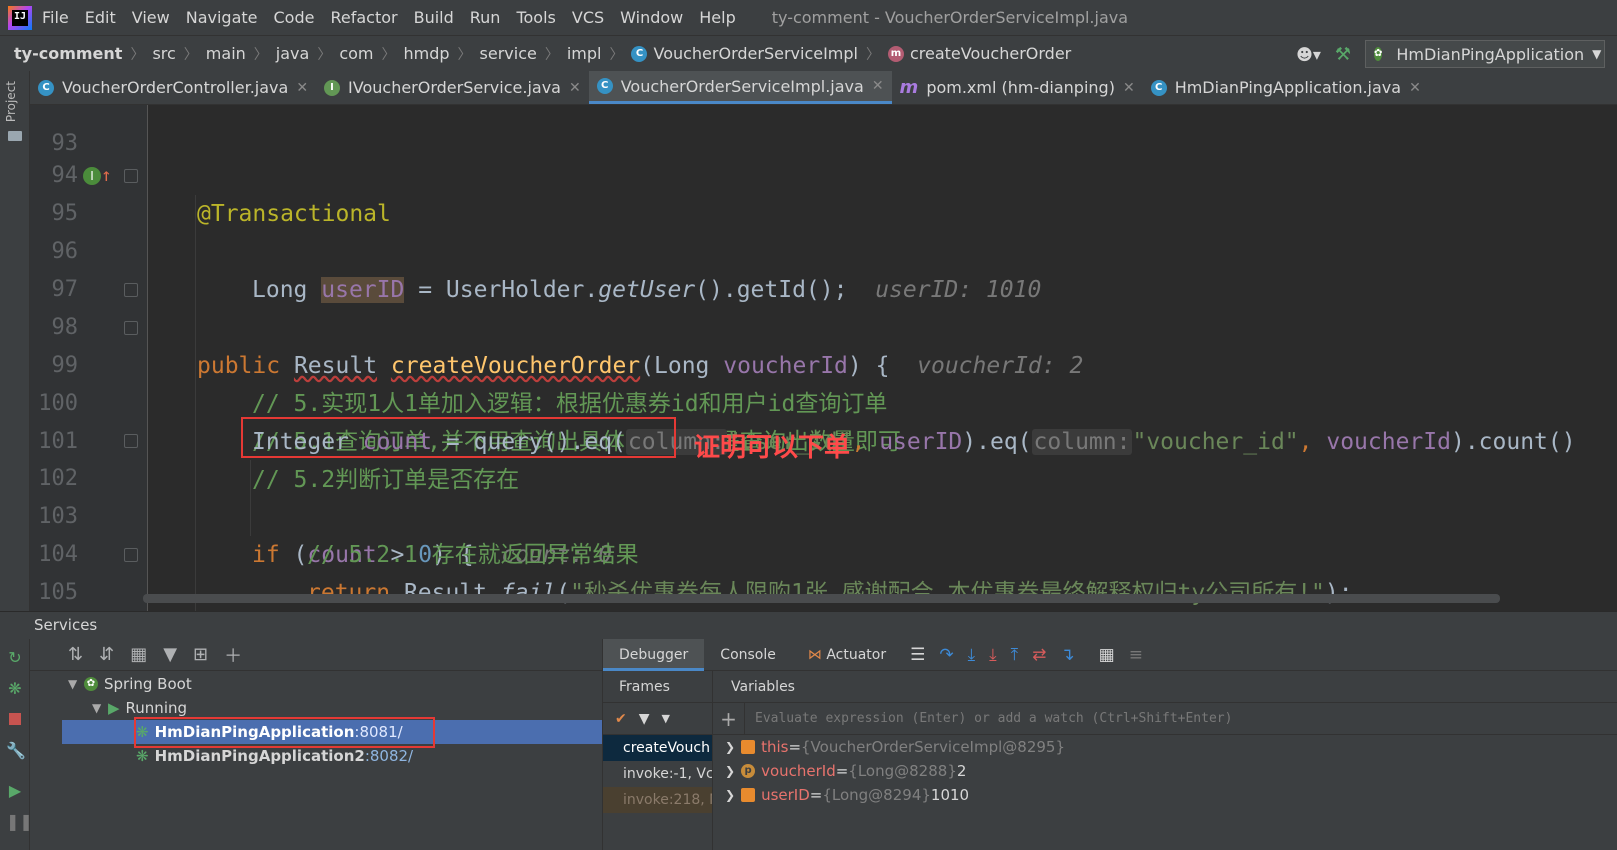 This screenshot has width=1617, height=850. What do you see at coordinates (1107, 655) in the screenshot?
I see `evaluate-table-icon: ▦` at bounding box center [1107, 655].